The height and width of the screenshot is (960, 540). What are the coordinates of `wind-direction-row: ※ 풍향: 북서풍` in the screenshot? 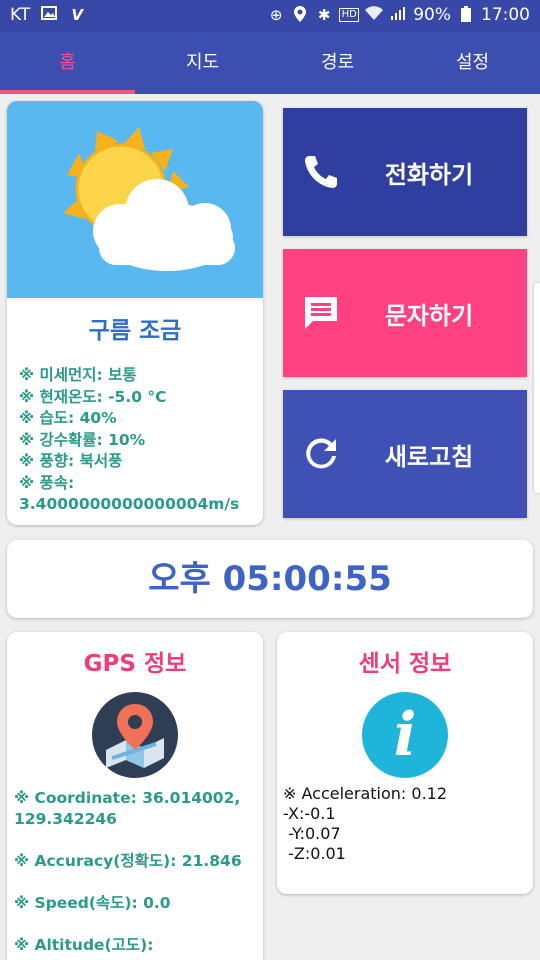 It's located at (71, 461).